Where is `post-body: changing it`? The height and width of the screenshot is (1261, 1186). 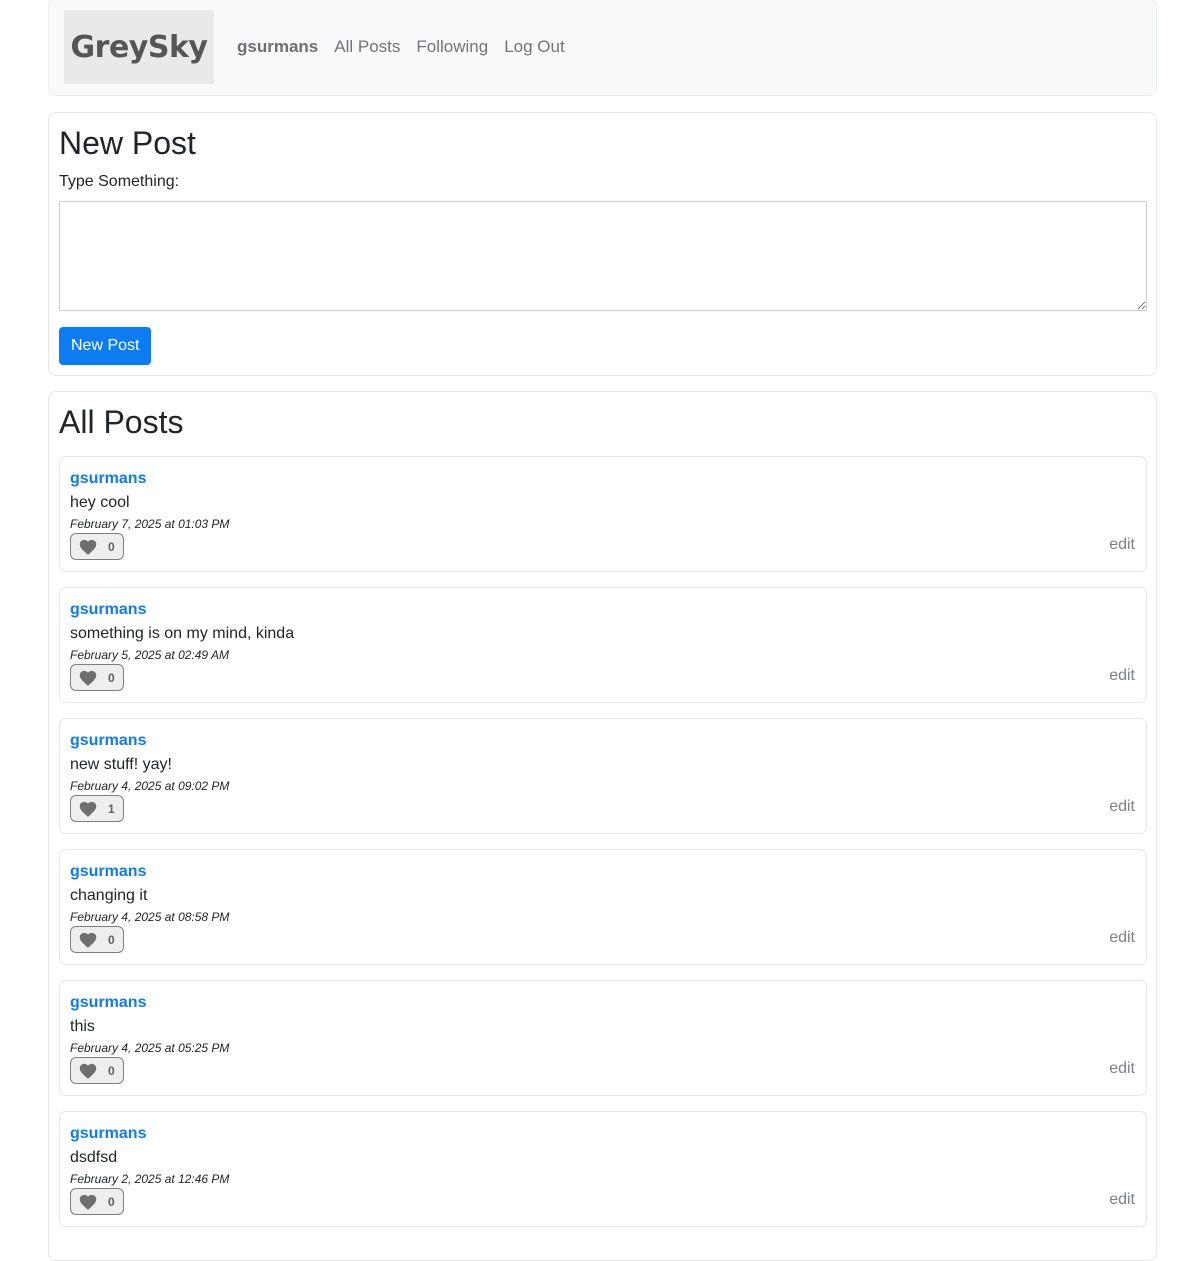
post-body: changing it is located at coordinates (109, 895).